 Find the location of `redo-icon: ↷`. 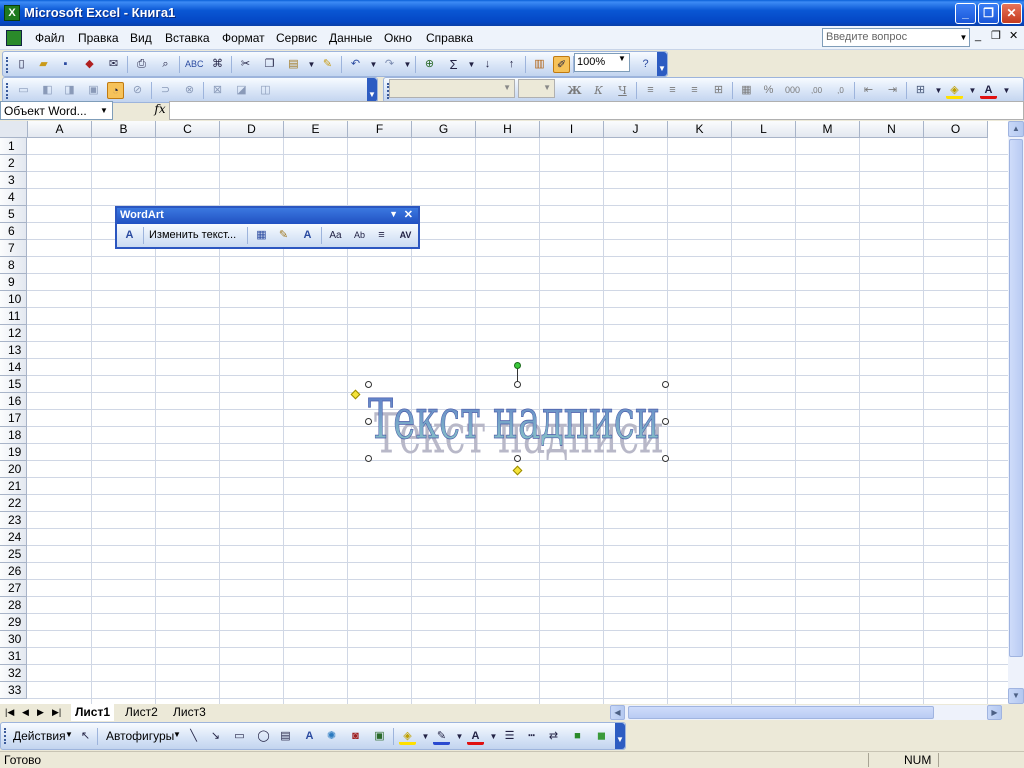

redo-icon: ↷ is located at coordinates (389, 64).